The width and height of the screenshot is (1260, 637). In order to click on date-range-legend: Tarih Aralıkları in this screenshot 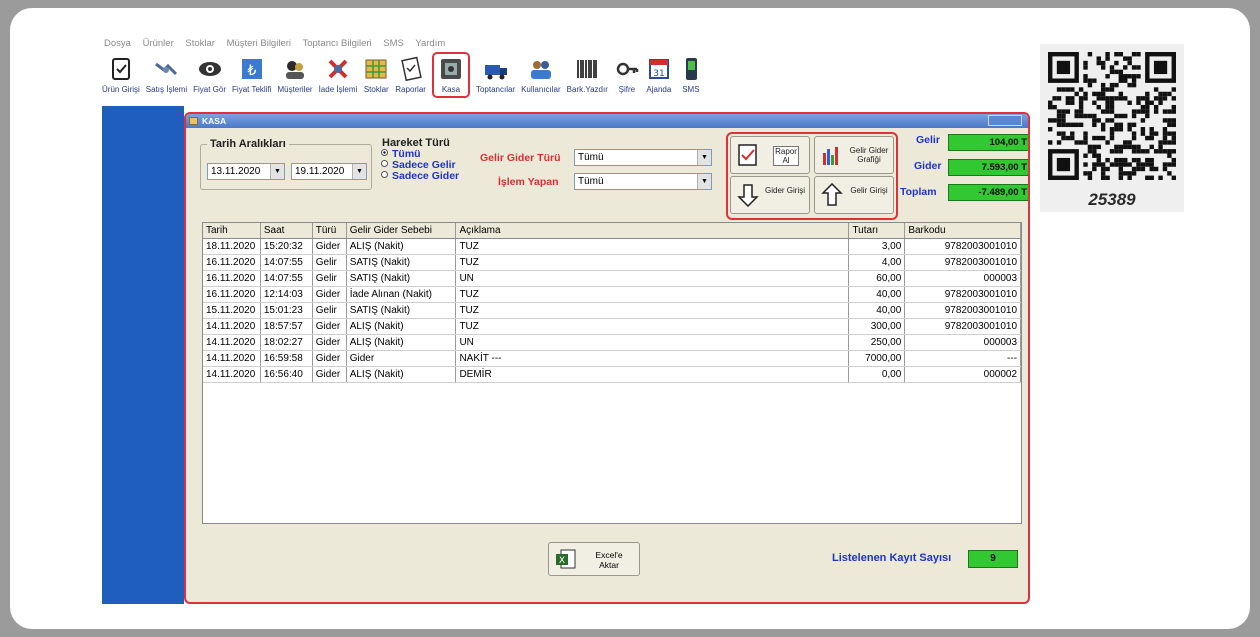, I will do `click(248, 144)`.